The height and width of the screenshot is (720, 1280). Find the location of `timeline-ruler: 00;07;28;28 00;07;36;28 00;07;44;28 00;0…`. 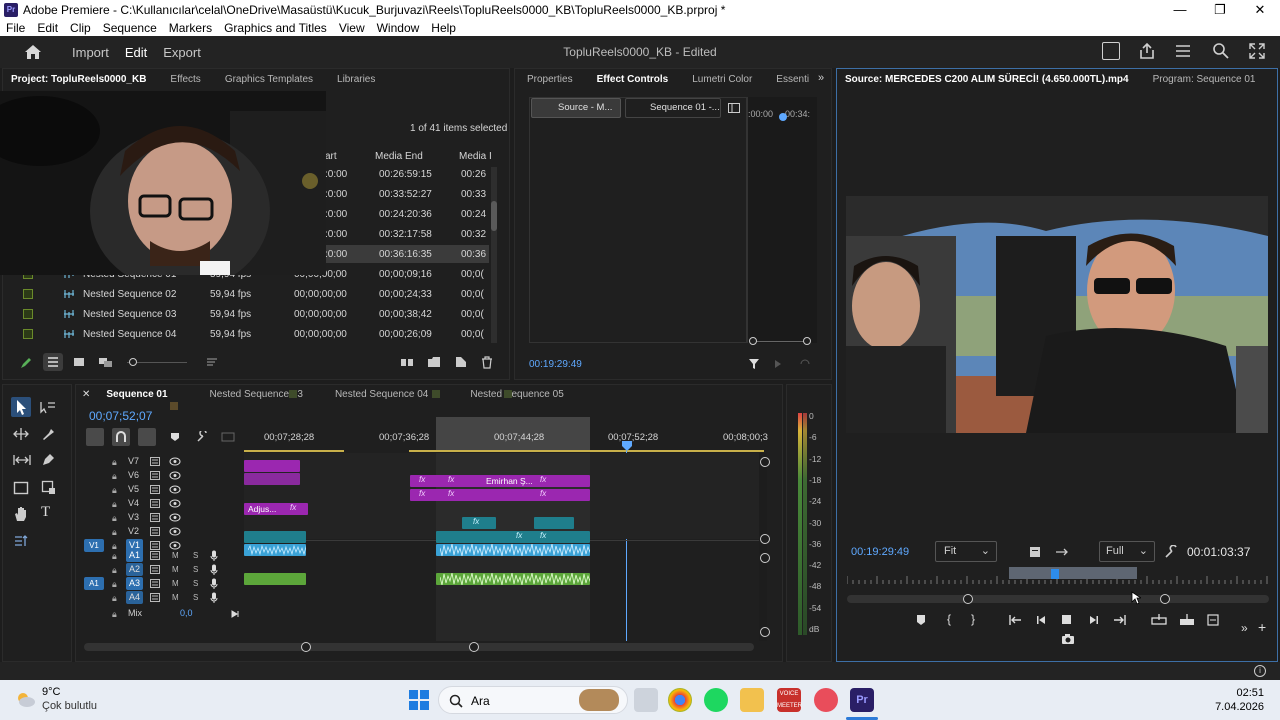

timeline-ruler: 00;07;28;28 00;07;36;28 00;07;44;28 00;0… is located at coordinates (506, 434).